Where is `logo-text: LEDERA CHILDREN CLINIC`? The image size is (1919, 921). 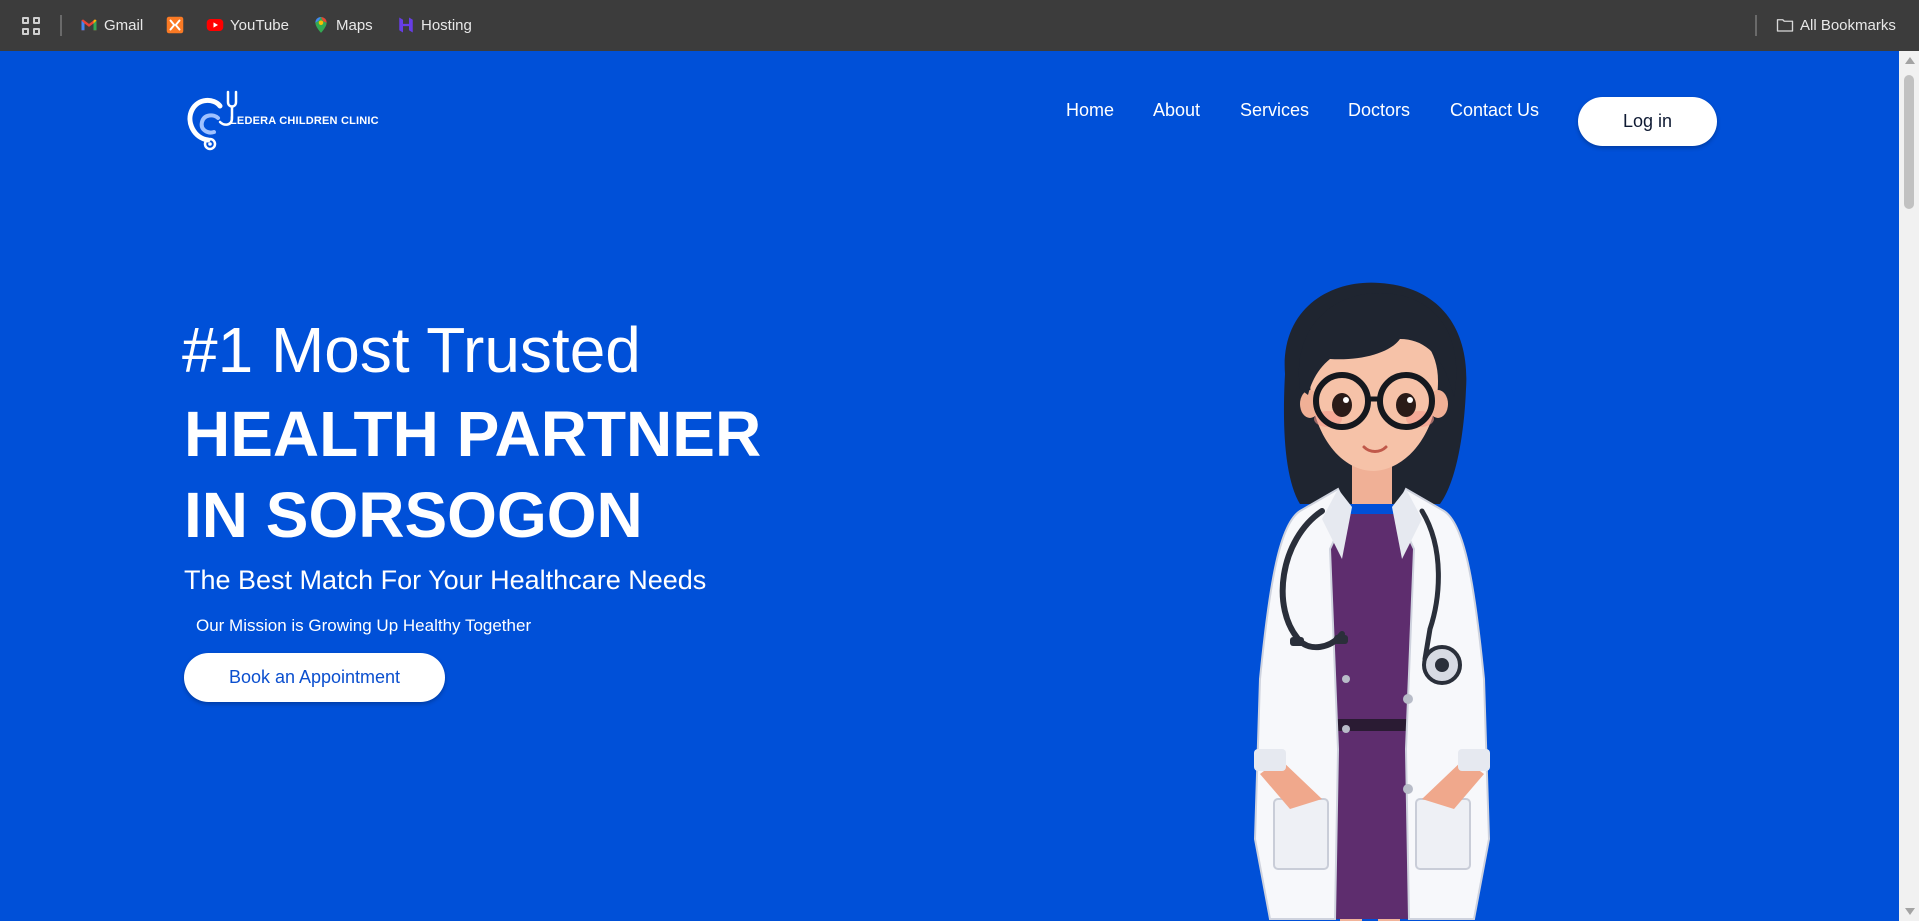
logo-text: LEDERA CHILDREN CLINIC is located at coordinates (304, 121).